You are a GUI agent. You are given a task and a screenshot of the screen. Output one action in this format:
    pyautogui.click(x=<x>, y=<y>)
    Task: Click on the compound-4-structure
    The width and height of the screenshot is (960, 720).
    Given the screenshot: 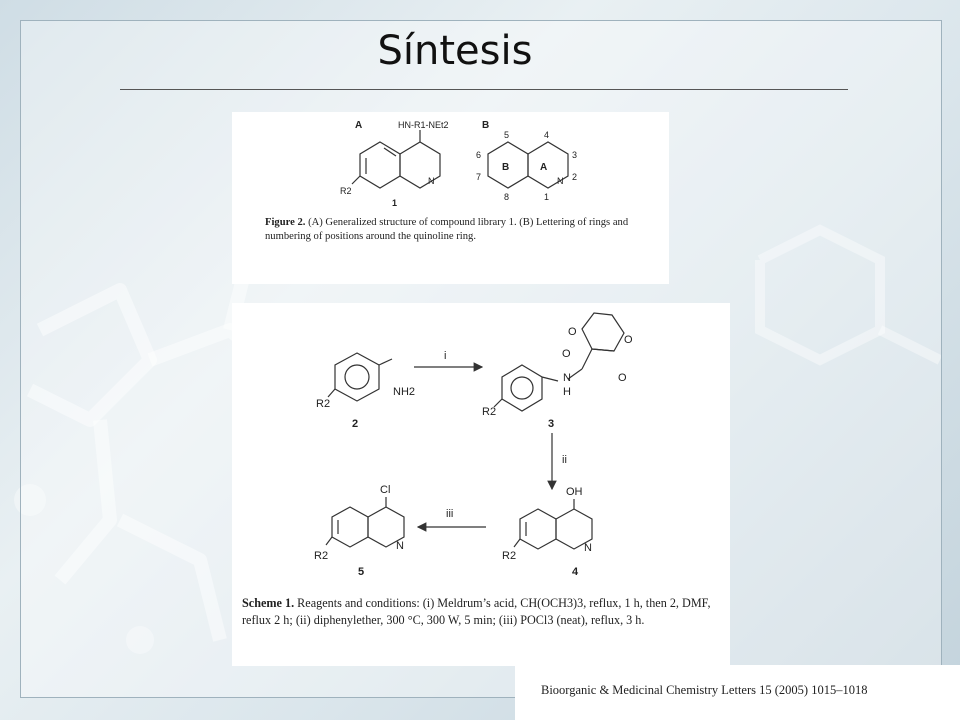 What is the action you would take?
    pyautogui.click(x=553, y=524)
    